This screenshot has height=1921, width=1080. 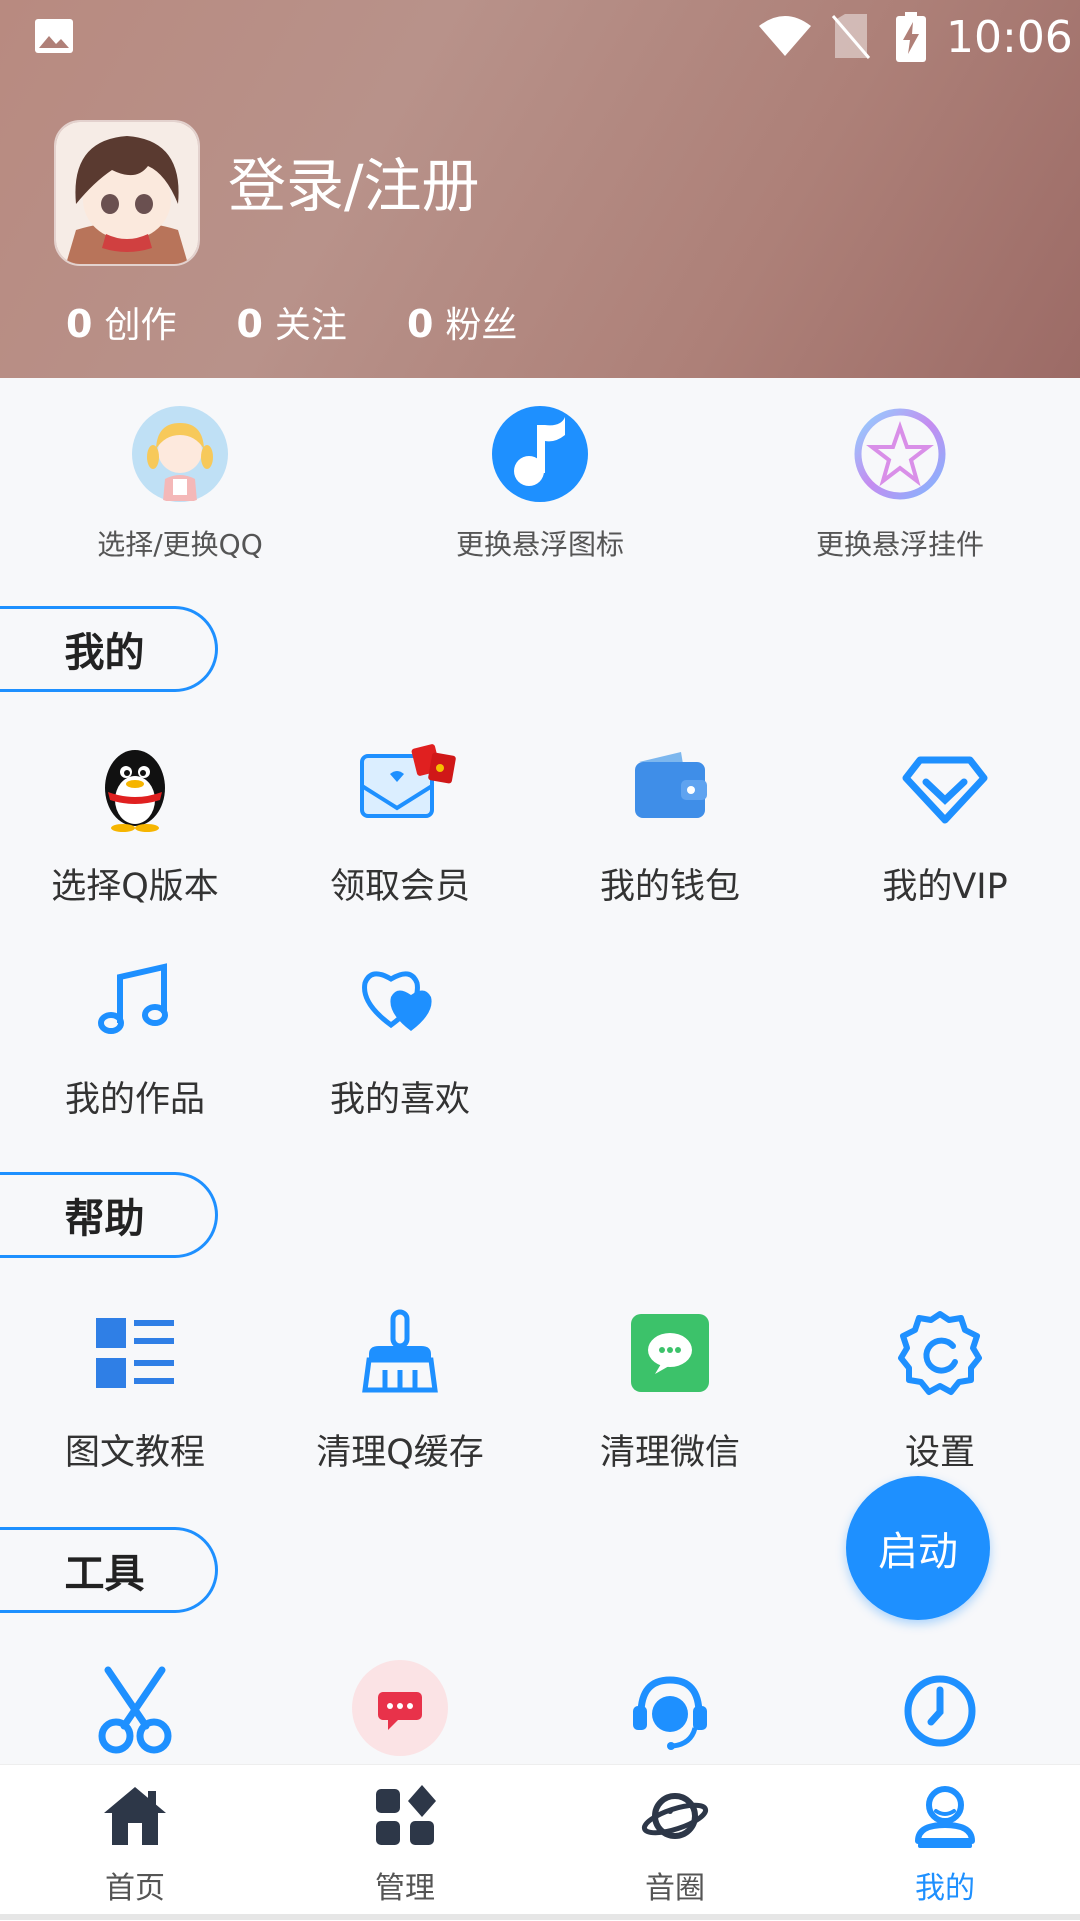 I want to click on section-title-help: 帮助, so click(x=109, y=1215).